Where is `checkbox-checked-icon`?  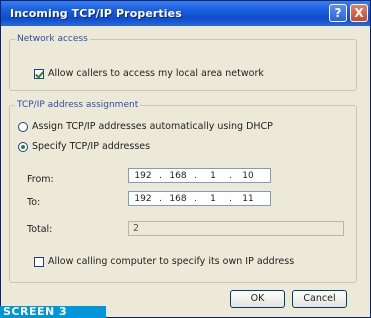 checkbox-checked-icon is located at coordinates (39, 73).